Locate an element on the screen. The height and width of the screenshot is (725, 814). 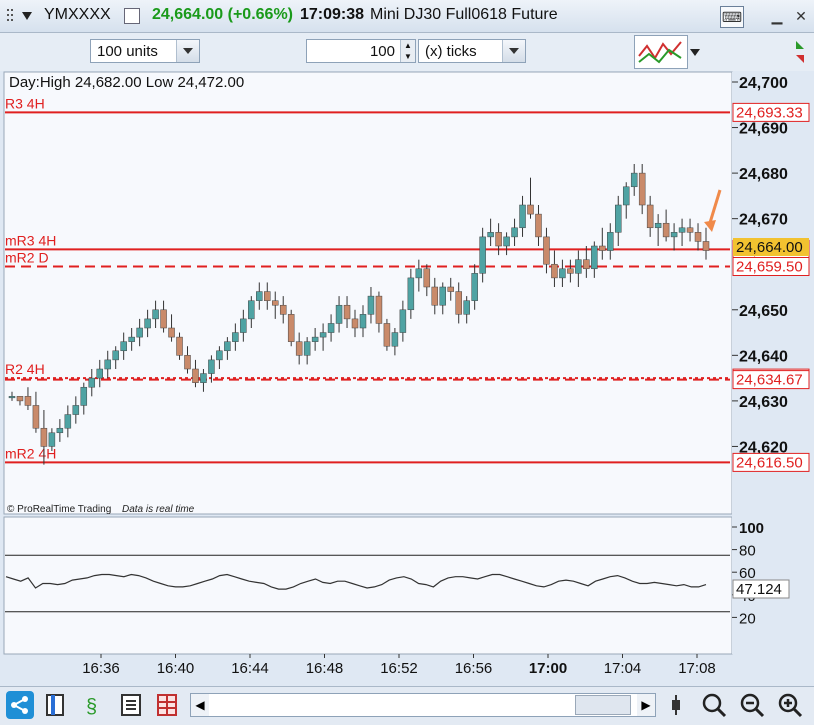
layout-icon is located at coordinates (56, 705).